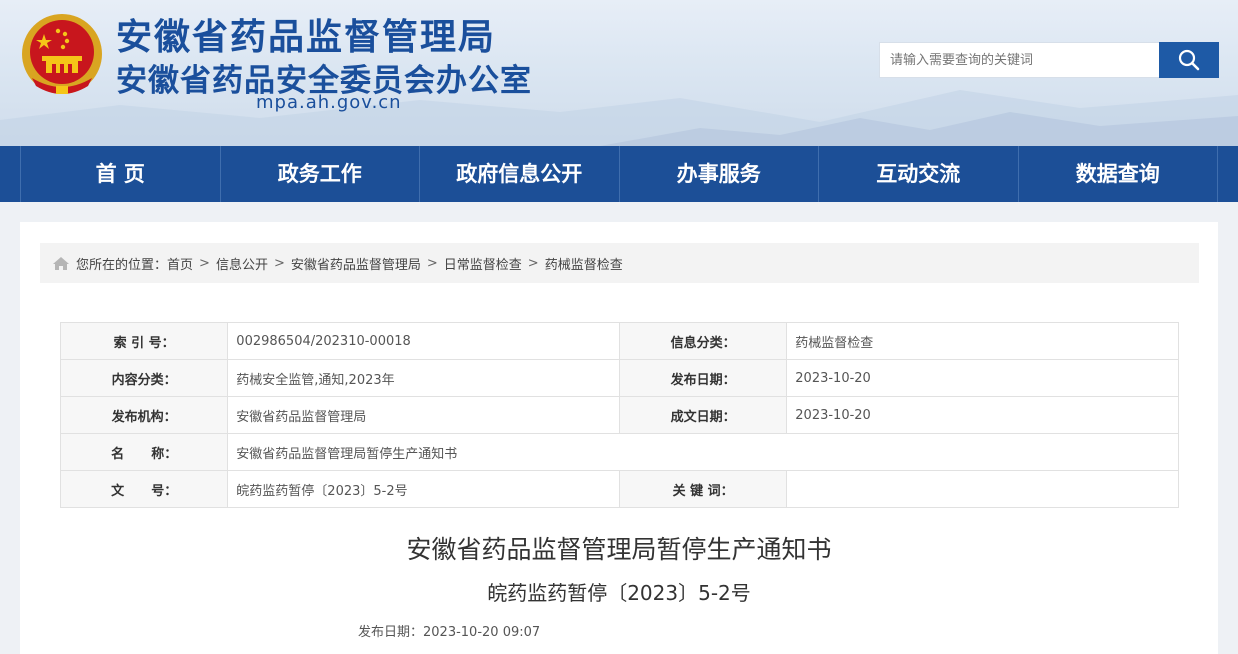 Image resolution: width=1238 pixels, height=654 pixels. Describe the element at coordinates (242, 263) in the screenshot. I see `breadcrumb-link-info: 信息公开` at that location.